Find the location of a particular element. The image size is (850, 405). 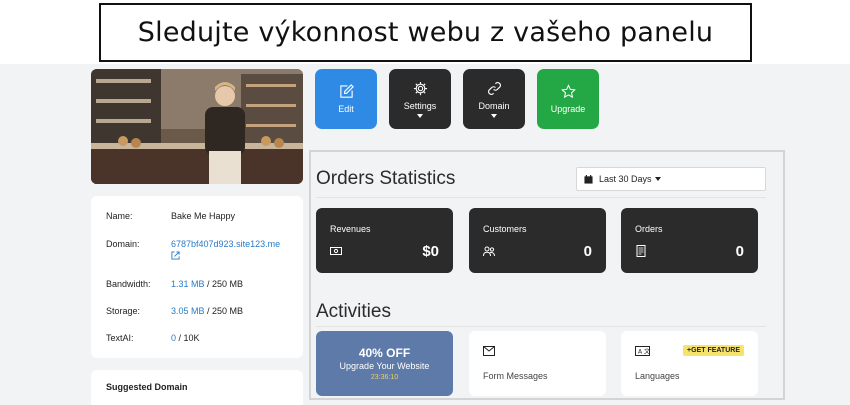

domain-label: Domain is located at coordinates (494, 105).